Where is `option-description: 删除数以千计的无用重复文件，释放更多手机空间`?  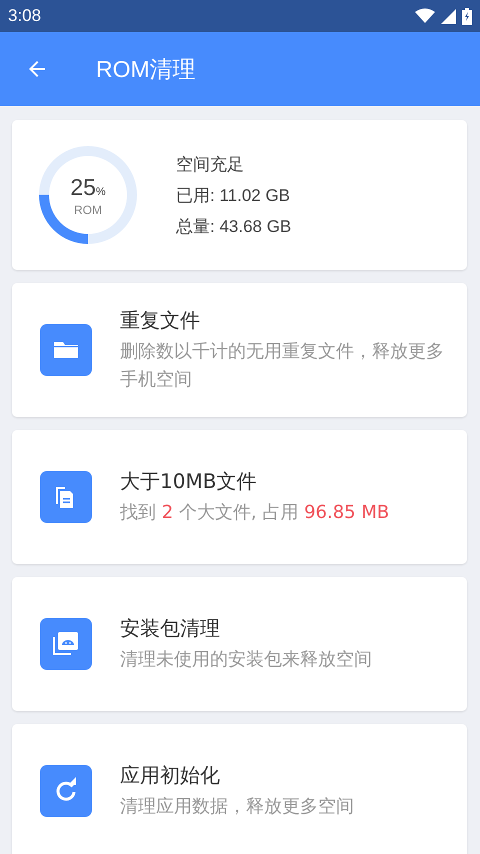
option-description: 删除数以千计的无用重复文件，释放更多手机空间 is located at coordinates (282, 366).